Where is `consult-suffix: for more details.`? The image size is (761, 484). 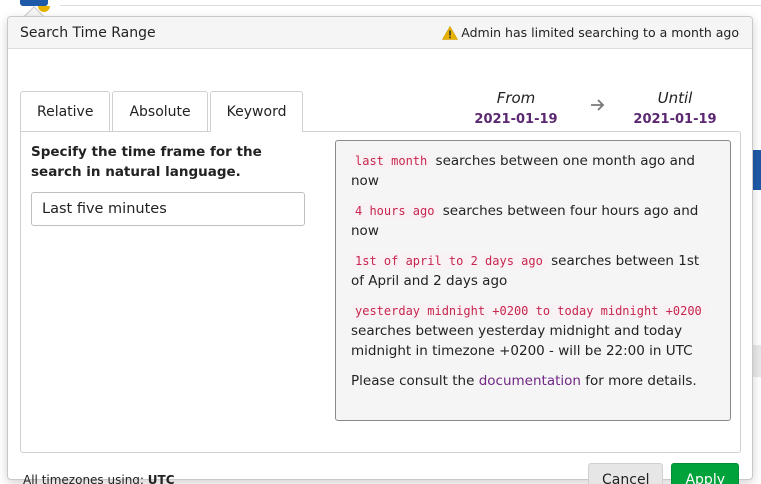
consult-suffix: for more details. is located at coordinates (638, 381).